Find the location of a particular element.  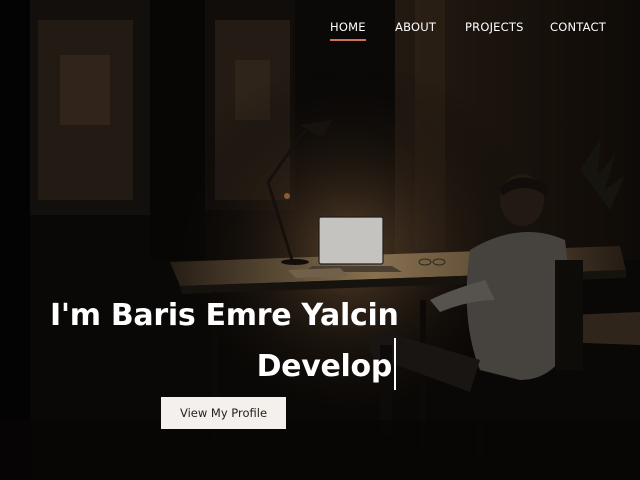

hero-headline: I'm Baris Emre Yalcin Develop is located at coordinates (224, 343).